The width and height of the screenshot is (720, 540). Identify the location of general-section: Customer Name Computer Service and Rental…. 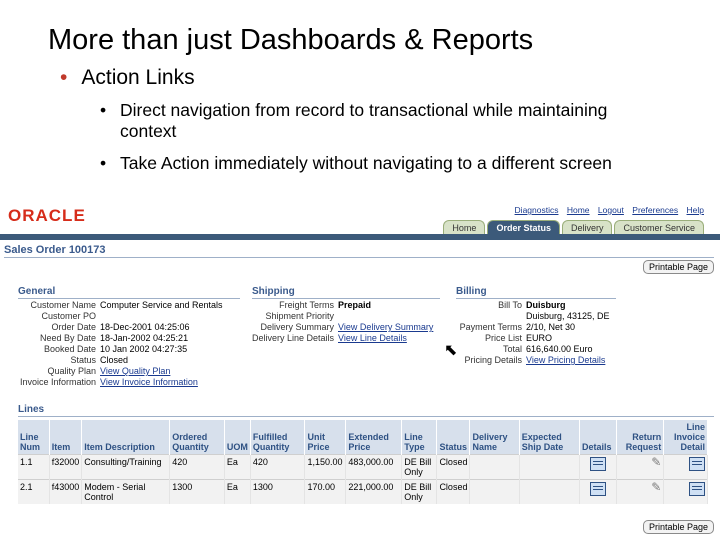
(121, 344).